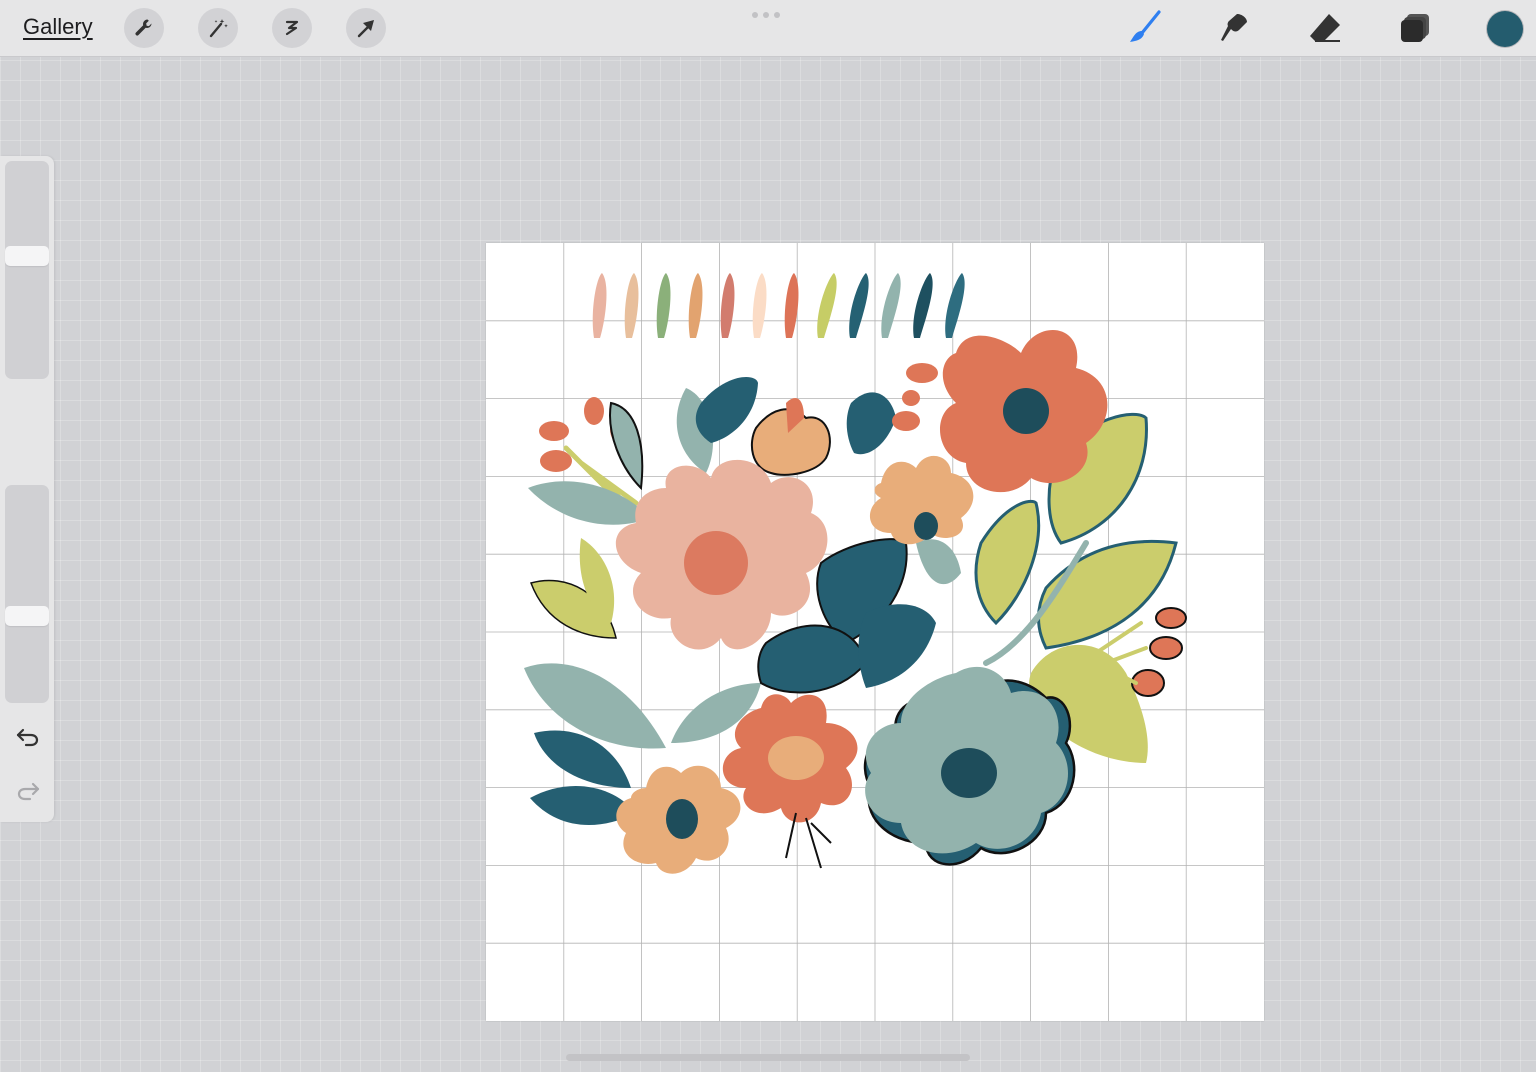 The height and width of the screenshot is (1072, 1536). I want to click on gallery-button: Gallery, so click(58, 27).